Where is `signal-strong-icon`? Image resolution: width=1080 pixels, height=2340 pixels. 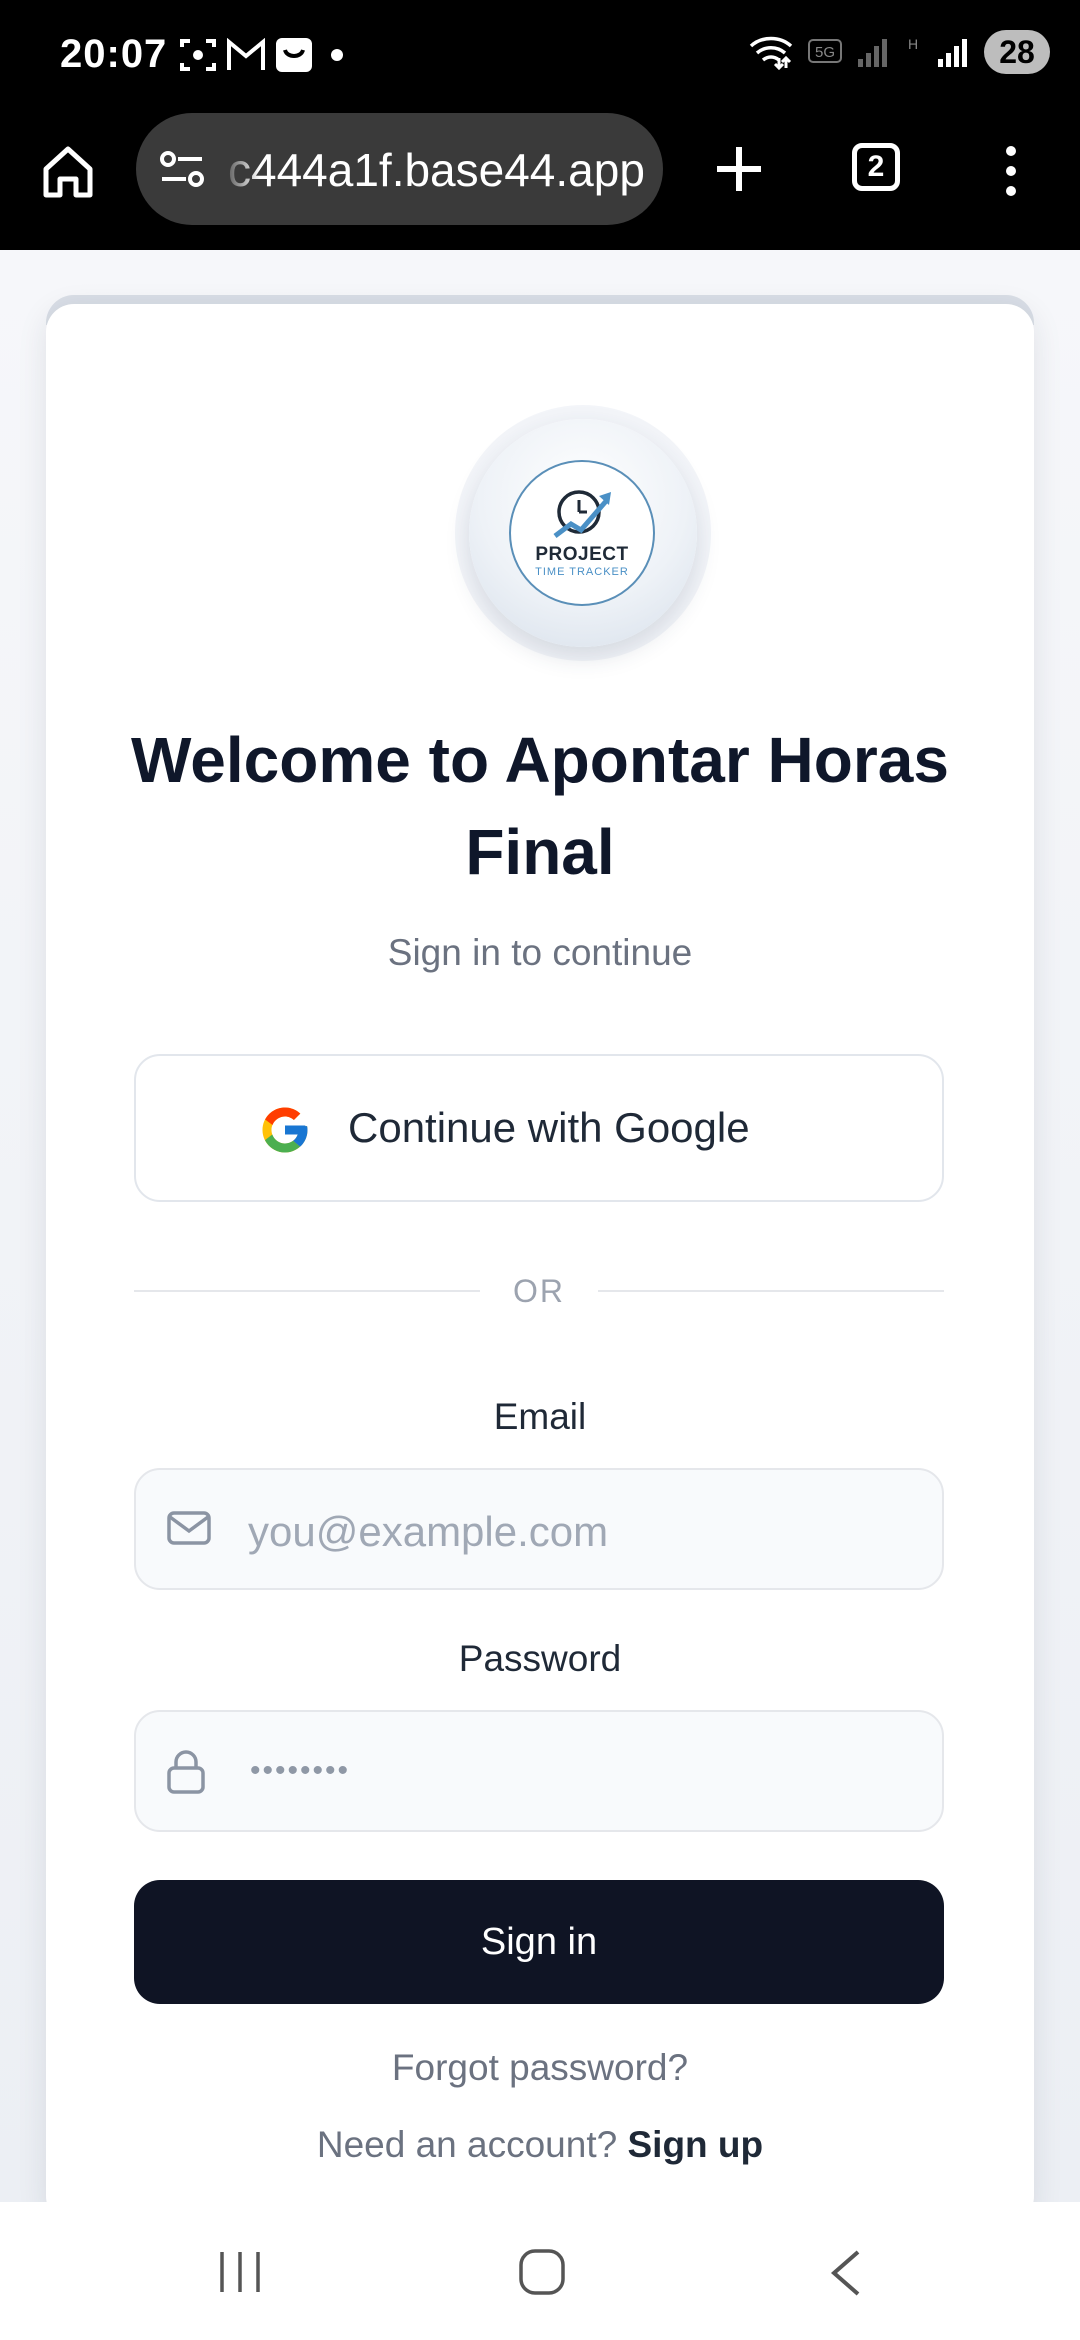 signal-strong-icon is located at coordinates (952, 53).